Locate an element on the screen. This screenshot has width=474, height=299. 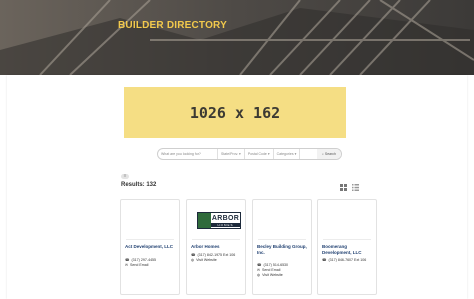
search-icon: ⌕ is located at coordinates (322, 154).